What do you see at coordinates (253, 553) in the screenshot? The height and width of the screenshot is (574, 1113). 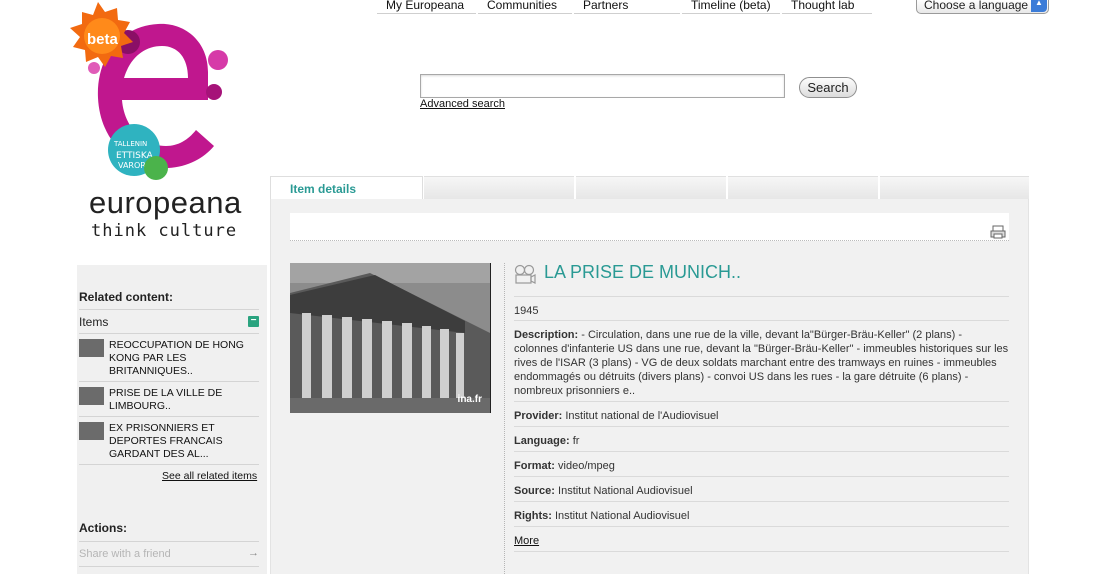 I see `arrow-right-icon: →` at bounding box center [253, 553].